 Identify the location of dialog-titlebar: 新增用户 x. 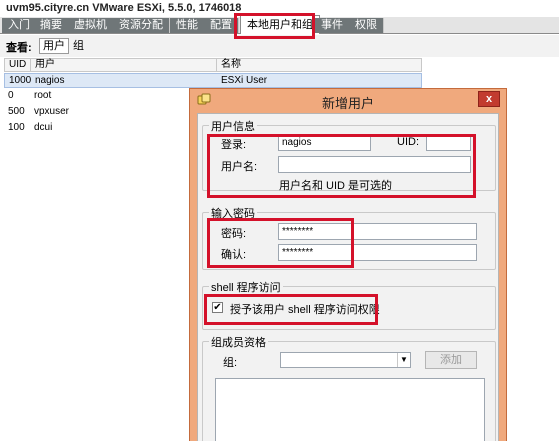
(348, 100).